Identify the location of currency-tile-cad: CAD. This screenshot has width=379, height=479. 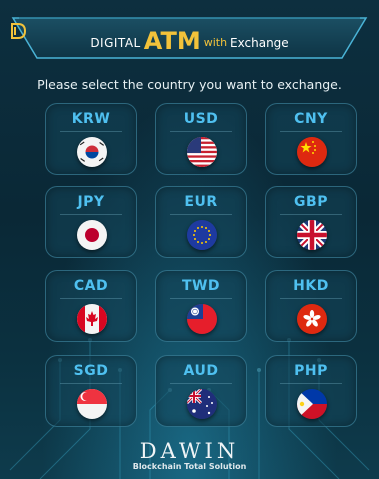
(91, 306).